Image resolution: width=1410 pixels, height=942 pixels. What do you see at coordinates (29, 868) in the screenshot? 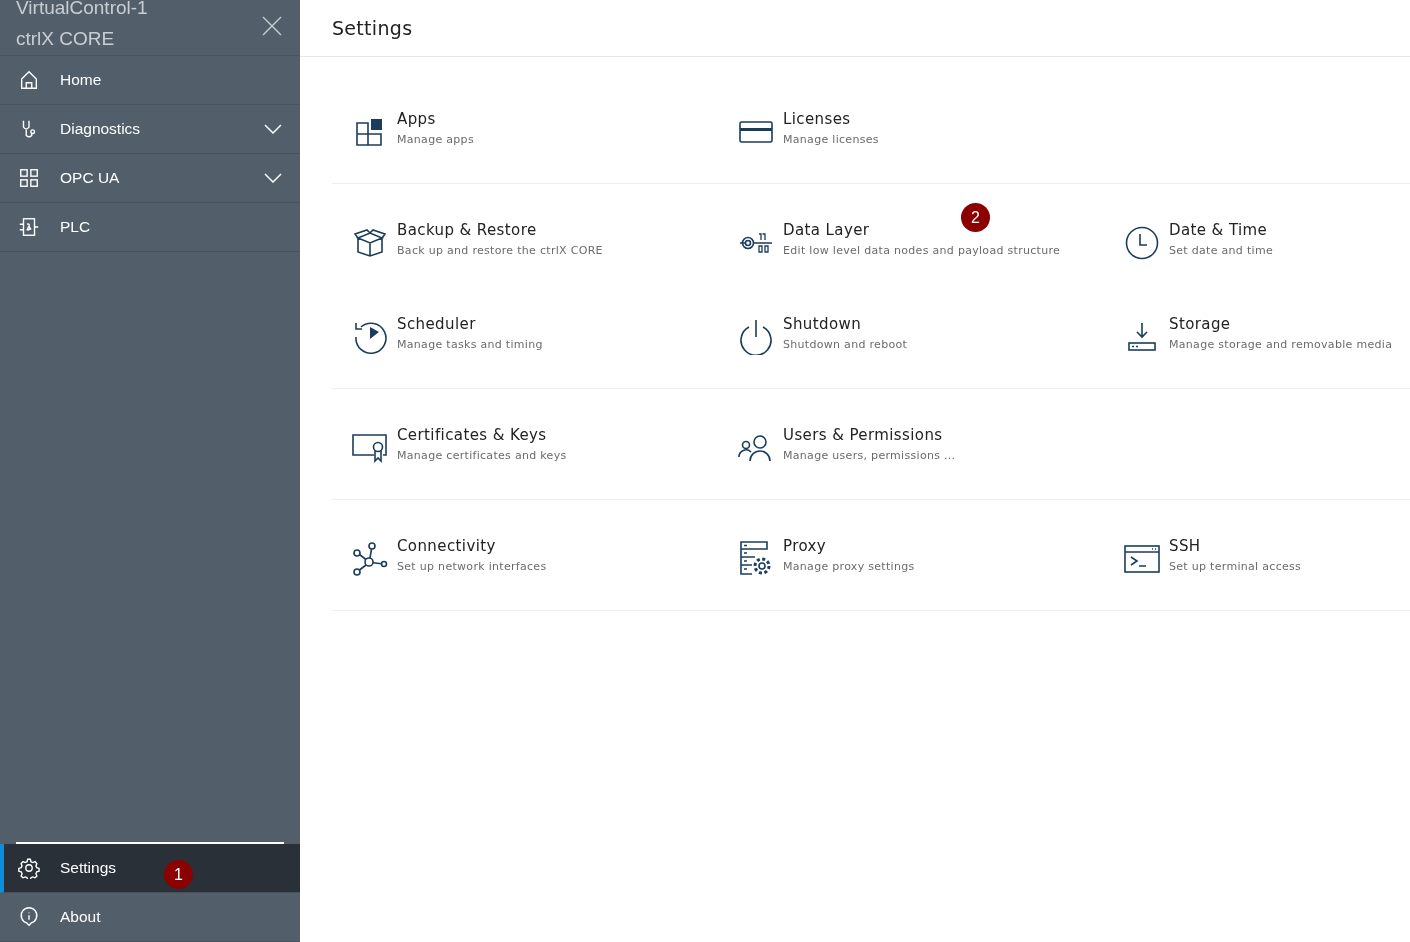
I see `settings-icon` at bounding box center [29, 868].